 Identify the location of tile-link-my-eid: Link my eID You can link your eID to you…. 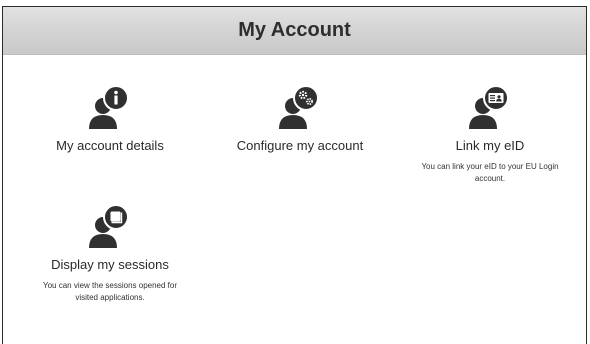
(490, 135).